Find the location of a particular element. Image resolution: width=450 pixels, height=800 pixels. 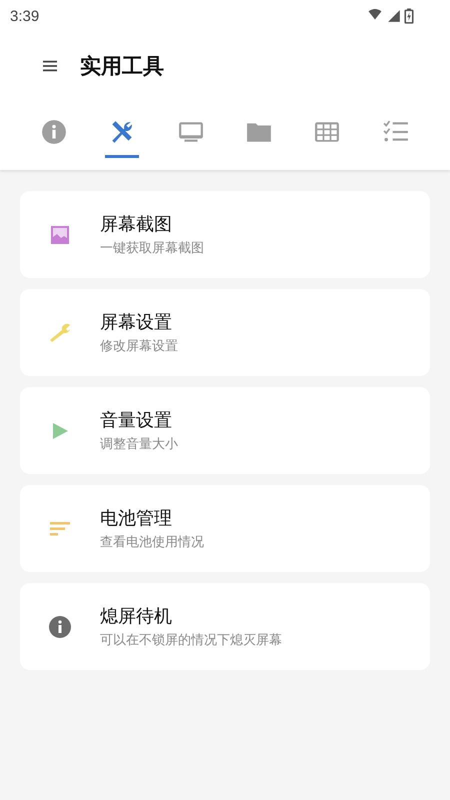

card-title: 电池管理 is located at coordinates (136, 518).